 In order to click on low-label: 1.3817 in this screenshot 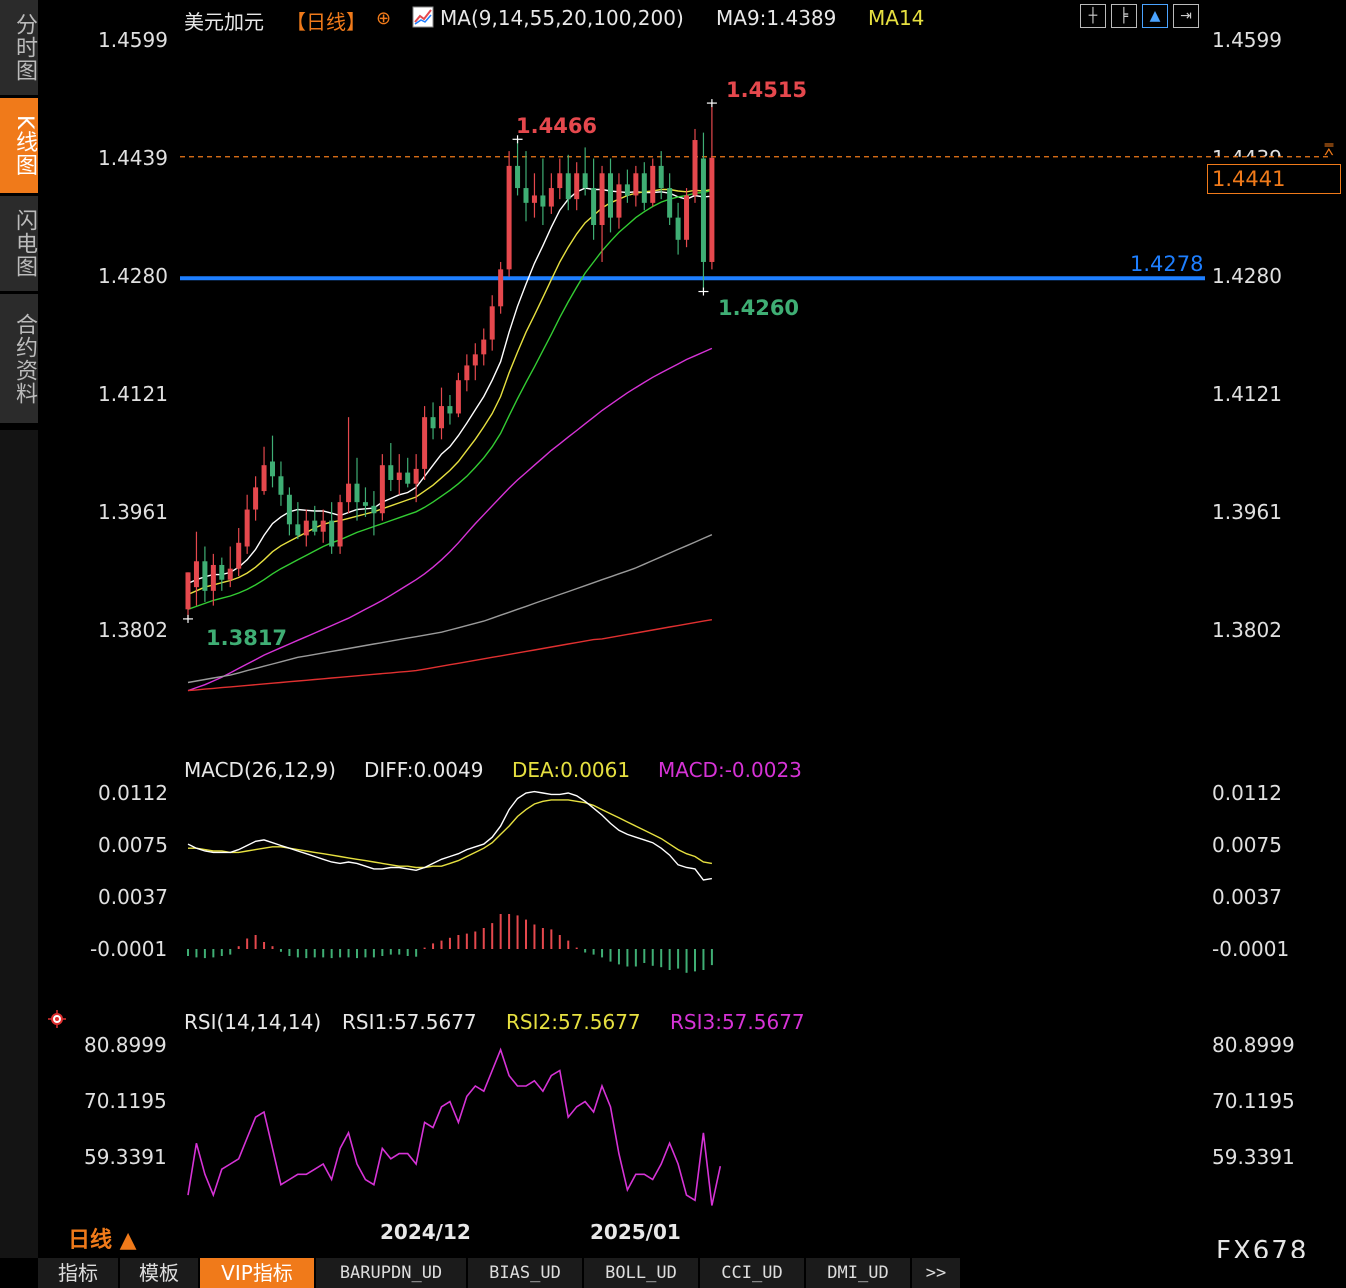, I will do `click(247, 638)`.